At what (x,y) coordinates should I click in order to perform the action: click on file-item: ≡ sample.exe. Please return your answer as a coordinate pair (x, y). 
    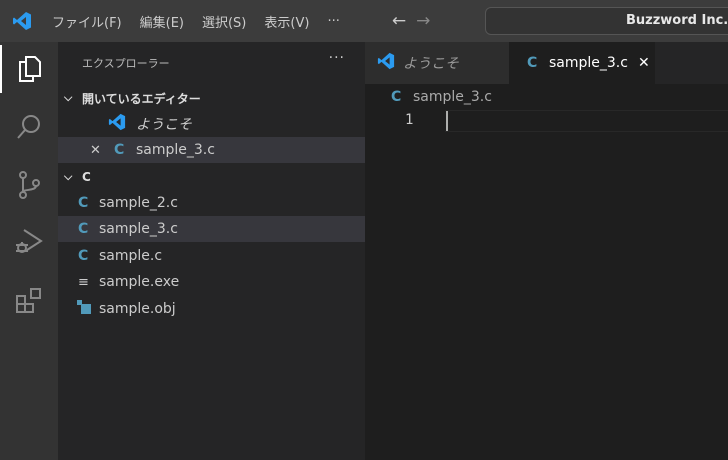
    Looking at the image, I should click on (211, 282).